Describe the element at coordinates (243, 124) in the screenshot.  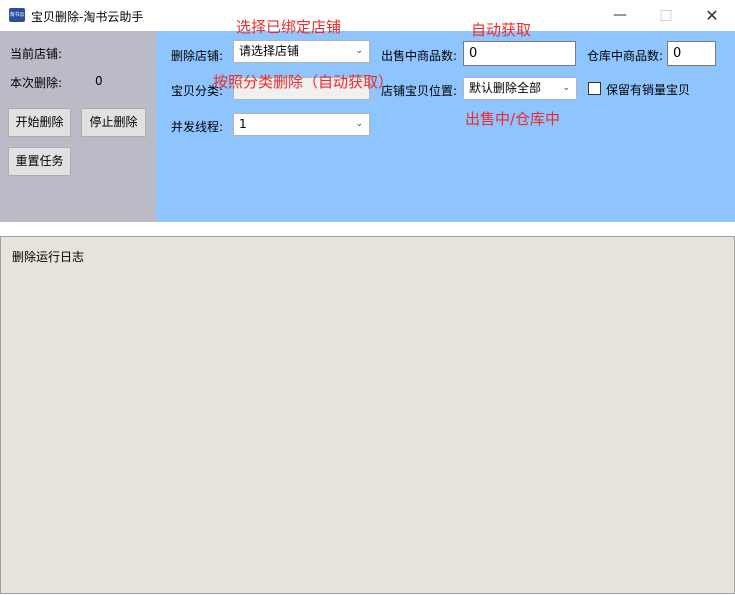
I see `threads-value: 1` at that location.